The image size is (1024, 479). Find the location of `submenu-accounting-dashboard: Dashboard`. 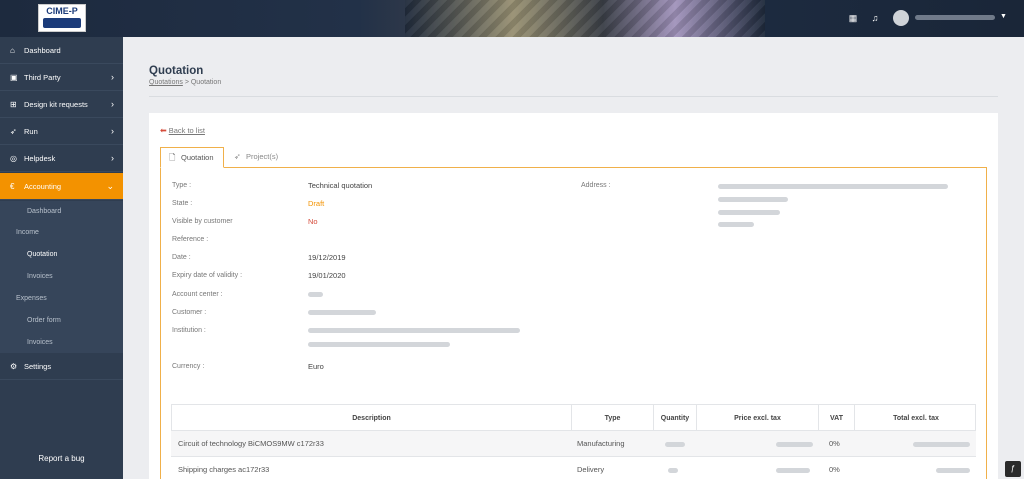

submenu-accounting-dashboard: Dashboard is located at coordinates (44, 211).